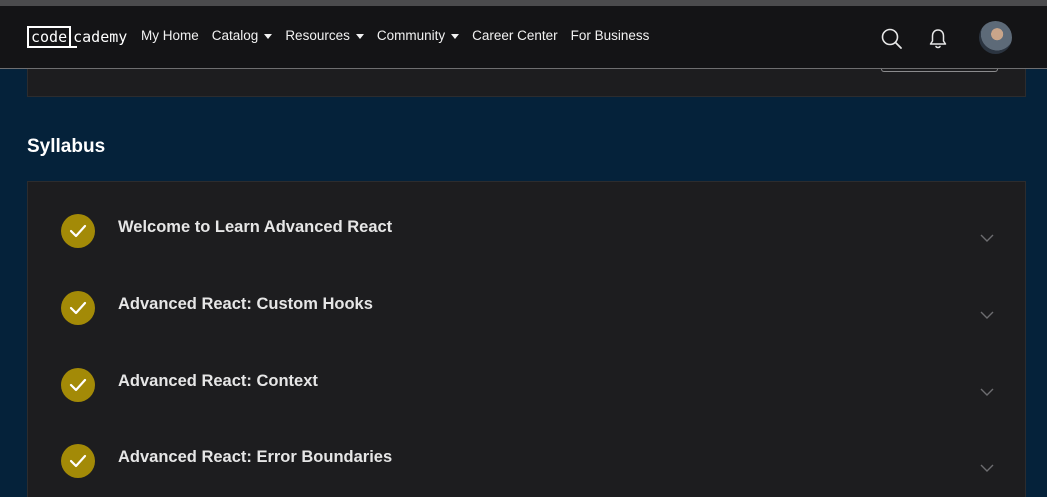 This screenshot has width=1047, height=497. Describe the element at coordinates (526, 371) in the screenshot. I see `syllabus-module: Advanced React: Context` at that location.